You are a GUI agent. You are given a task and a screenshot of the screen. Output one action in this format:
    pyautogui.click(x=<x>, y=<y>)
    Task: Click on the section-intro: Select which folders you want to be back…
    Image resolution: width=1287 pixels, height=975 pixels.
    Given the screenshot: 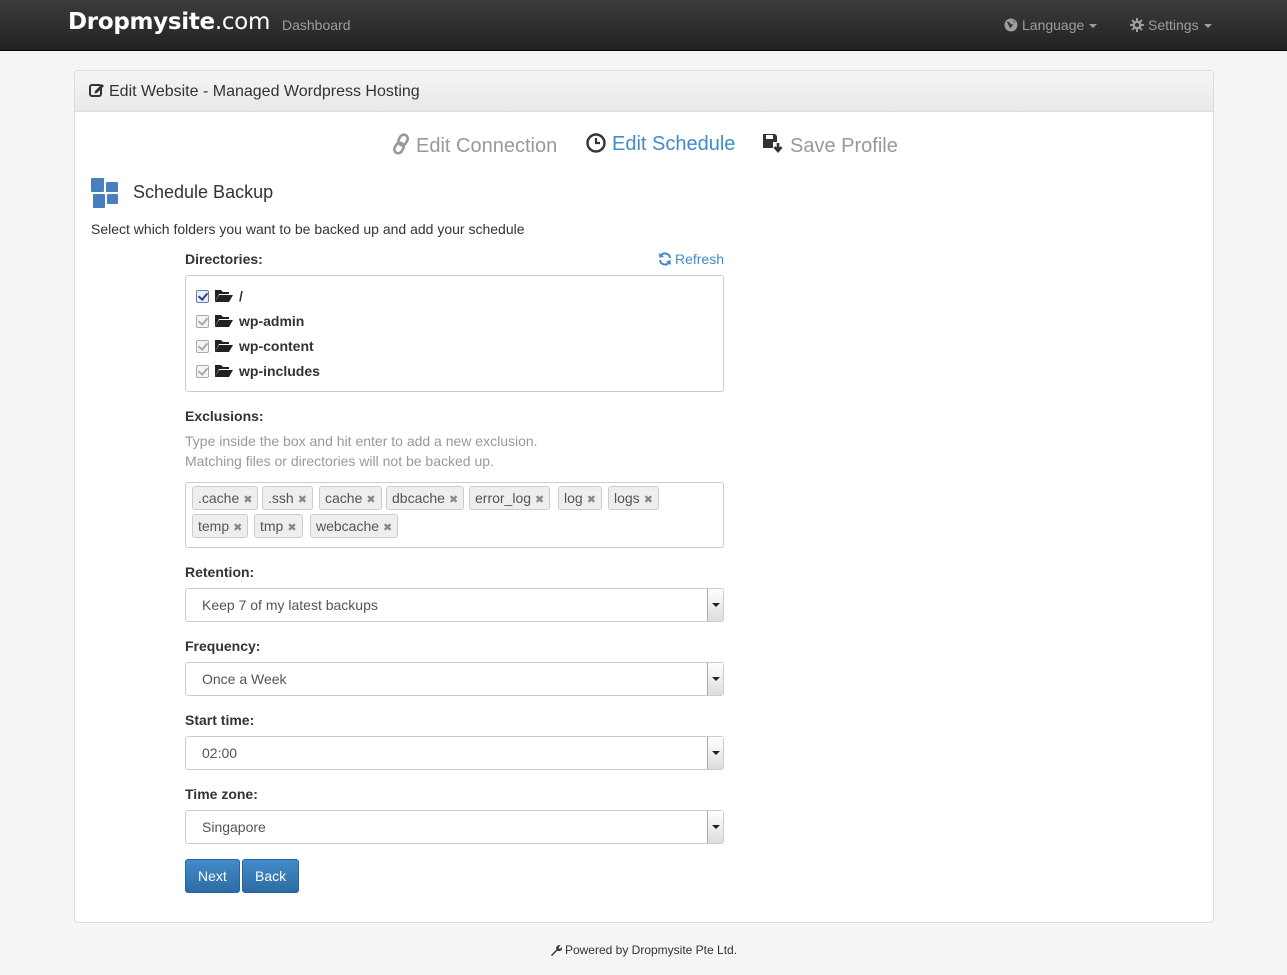 What is the action you would take?
    pyautogui.click(x=308, y=229)
    